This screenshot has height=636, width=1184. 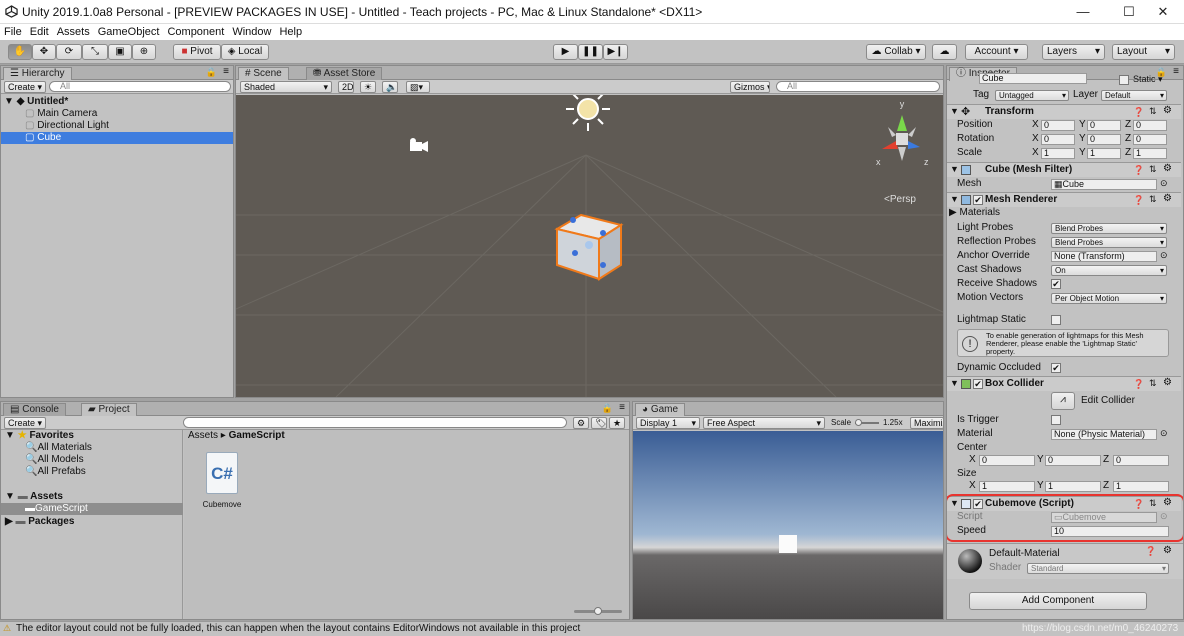 I want to click on hand-tool-icon: ✋, so click(x=20, y=52).